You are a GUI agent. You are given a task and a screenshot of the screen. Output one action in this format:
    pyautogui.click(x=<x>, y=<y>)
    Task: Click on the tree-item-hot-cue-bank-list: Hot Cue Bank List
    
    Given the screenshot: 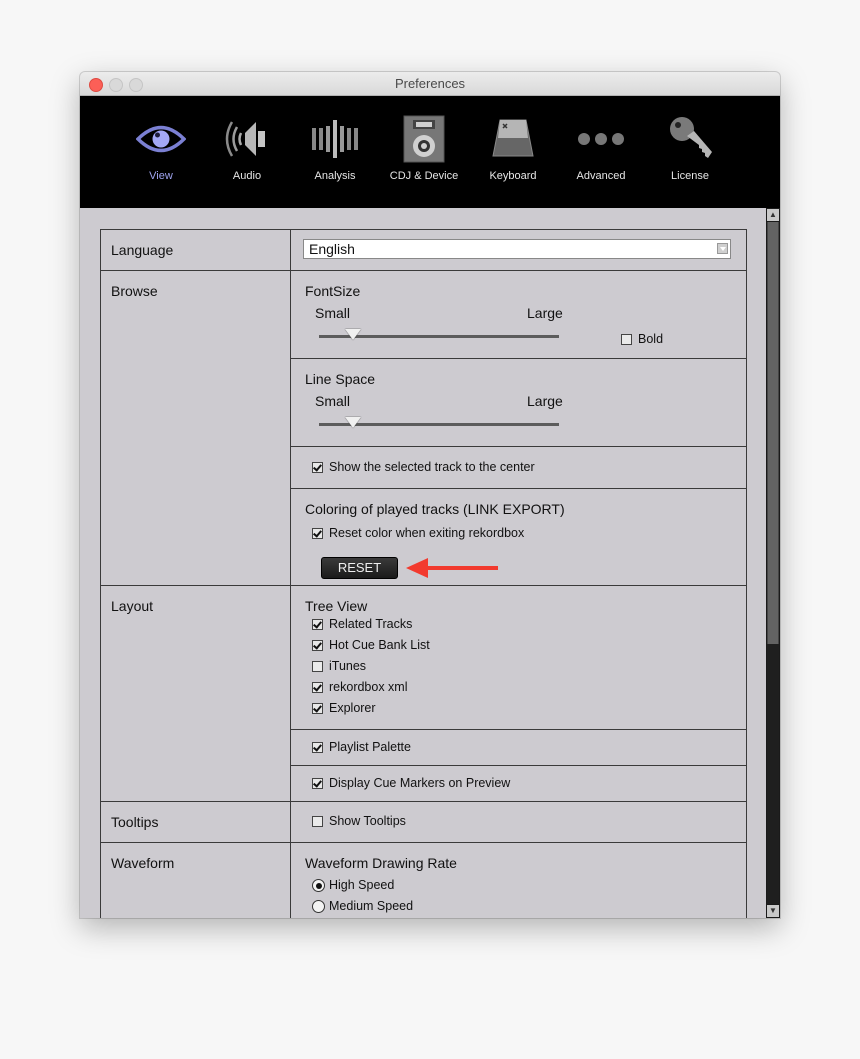 What is the action you would take?
    pyautogui.click(x=518, y=645)
    